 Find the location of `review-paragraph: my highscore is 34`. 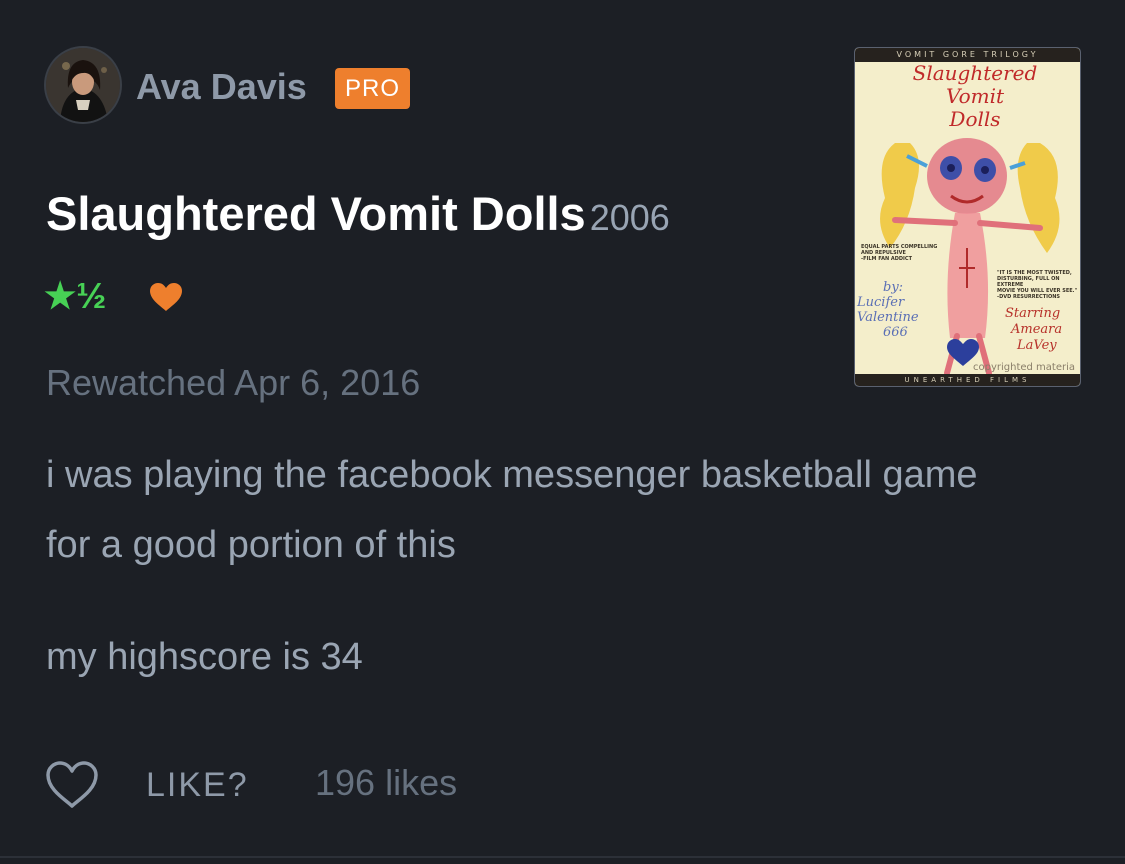

review-paragraph: my highscore is 34 is located at coordinates (204, 657).